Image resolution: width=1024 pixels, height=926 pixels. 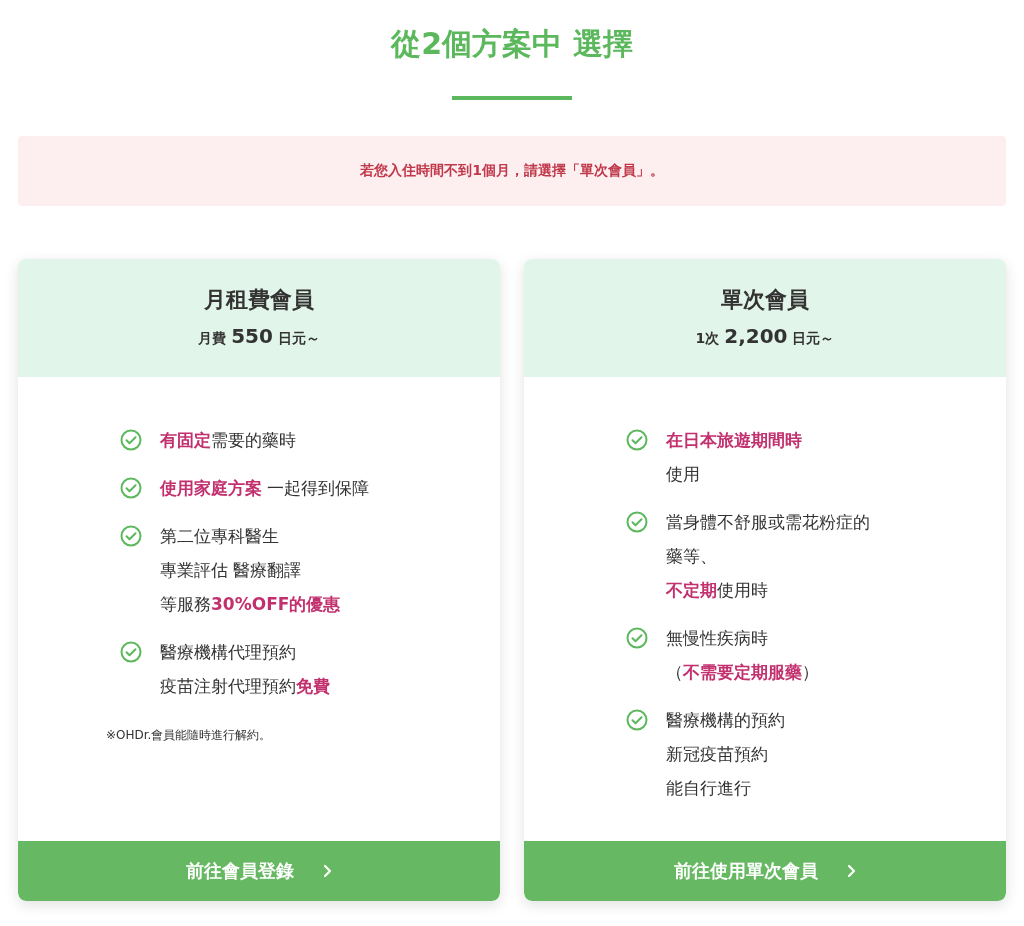 I want to click on feature-text: 使用家庭方案 一起得到保障, so click(x=265, y=488).